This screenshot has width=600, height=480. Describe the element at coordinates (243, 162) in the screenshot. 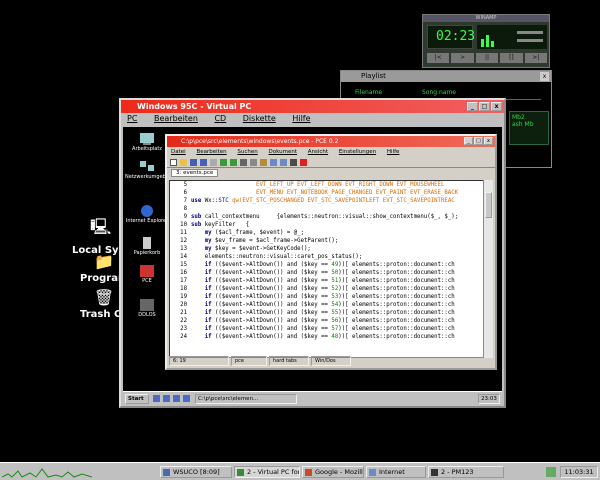

I see `cut-icon` at that location.